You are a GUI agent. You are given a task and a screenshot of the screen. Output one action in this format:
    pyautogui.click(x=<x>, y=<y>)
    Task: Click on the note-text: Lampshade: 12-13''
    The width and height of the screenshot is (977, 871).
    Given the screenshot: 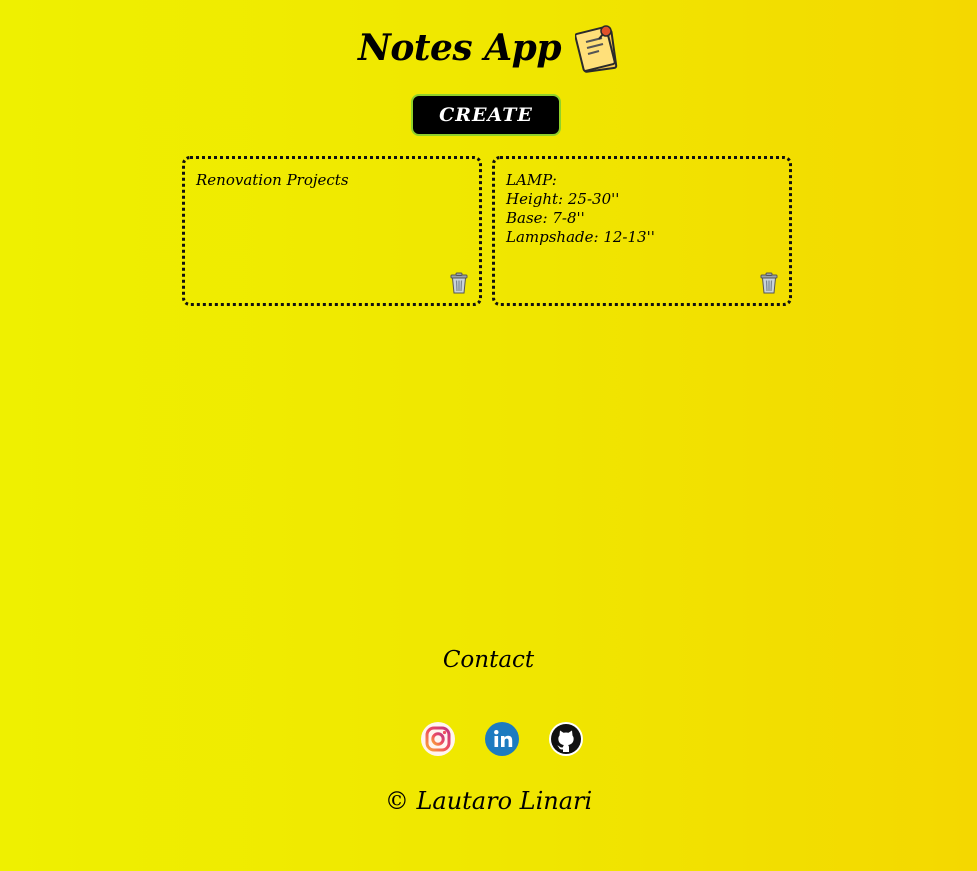 What is the action you would take?
    pyautogui.click(x=580, y=237)
    